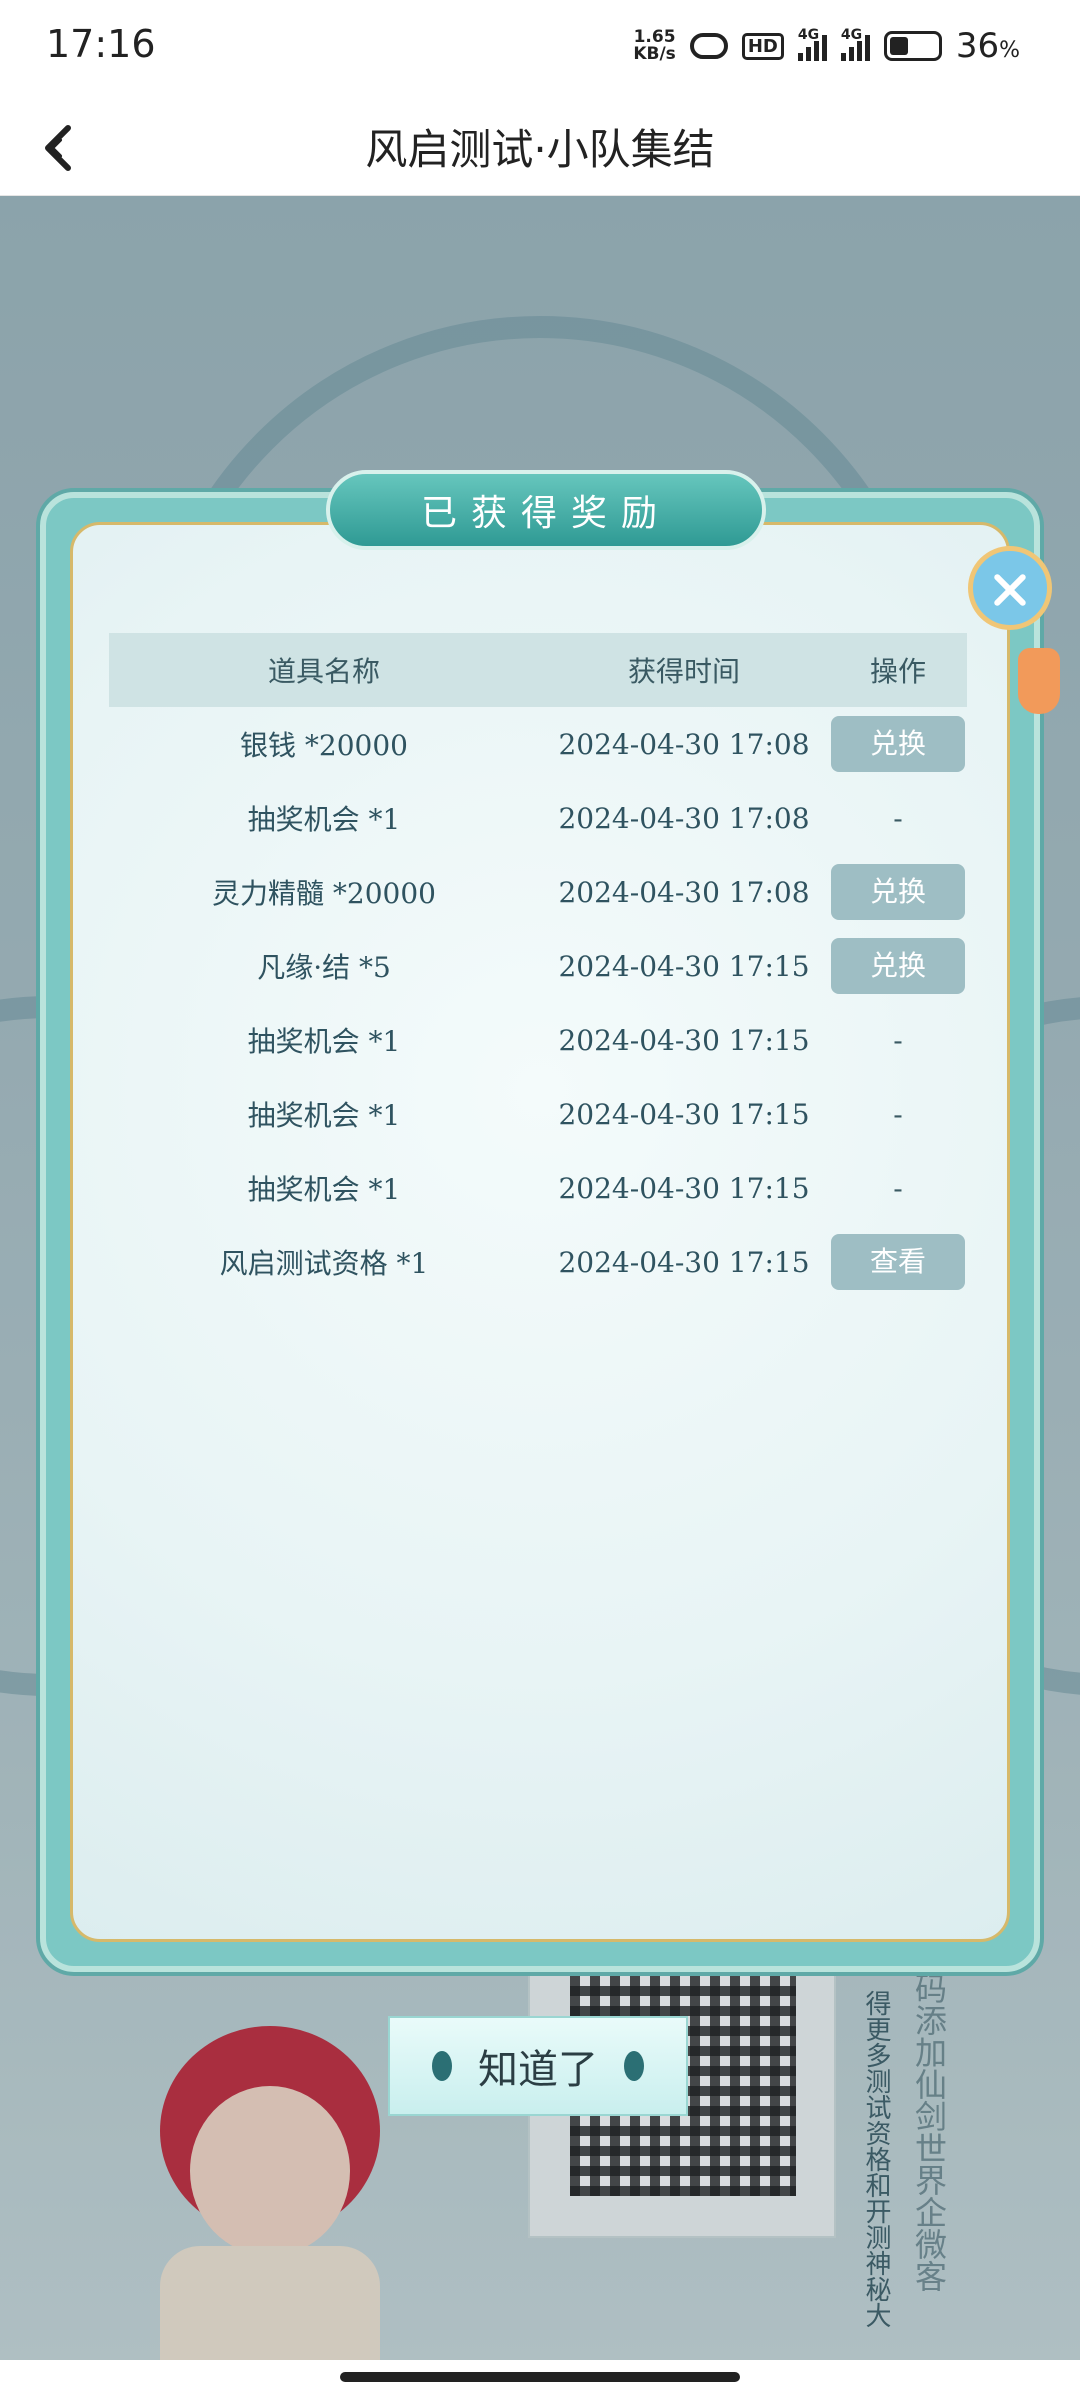 This screenshot has width=1080, height=2400. I want to click on table-row: 银钱 *20000 2024-04-30 17:08 兑换, so click(538, 744).